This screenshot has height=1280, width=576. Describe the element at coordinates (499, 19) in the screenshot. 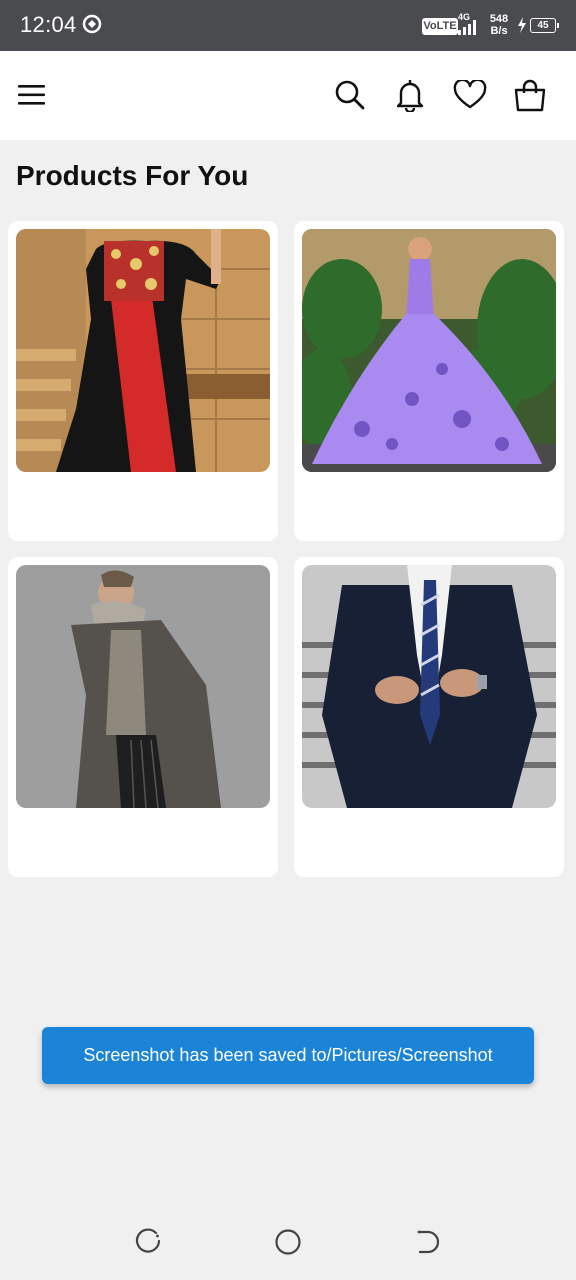

I see `net-speed-value: 548` at that location.